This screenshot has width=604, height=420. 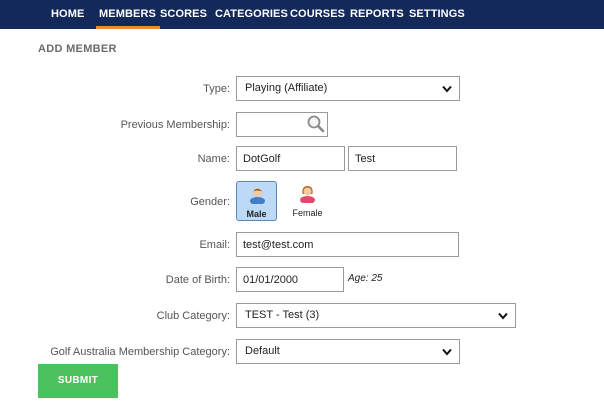 What do you see at coordinates (347, 244) in the screenshot?
I see `email-input` at bounding box center [347, 244].